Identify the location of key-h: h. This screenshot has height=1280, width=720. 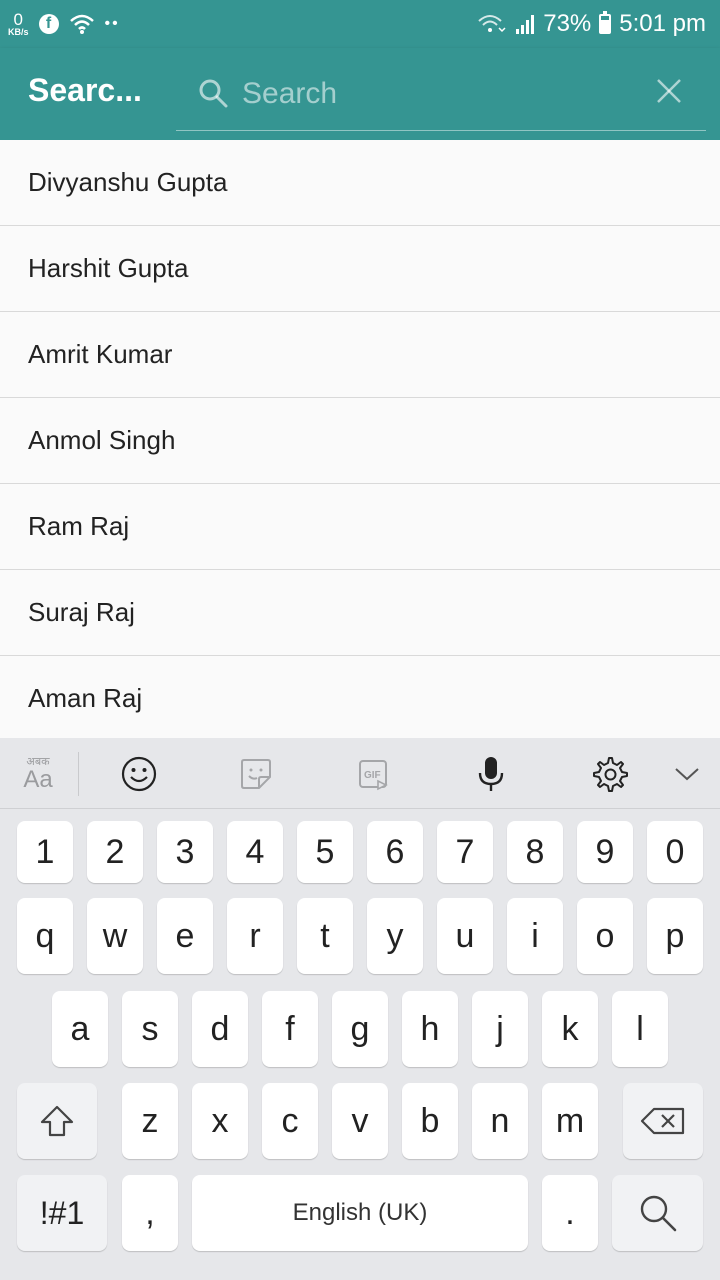
(430, 1029).